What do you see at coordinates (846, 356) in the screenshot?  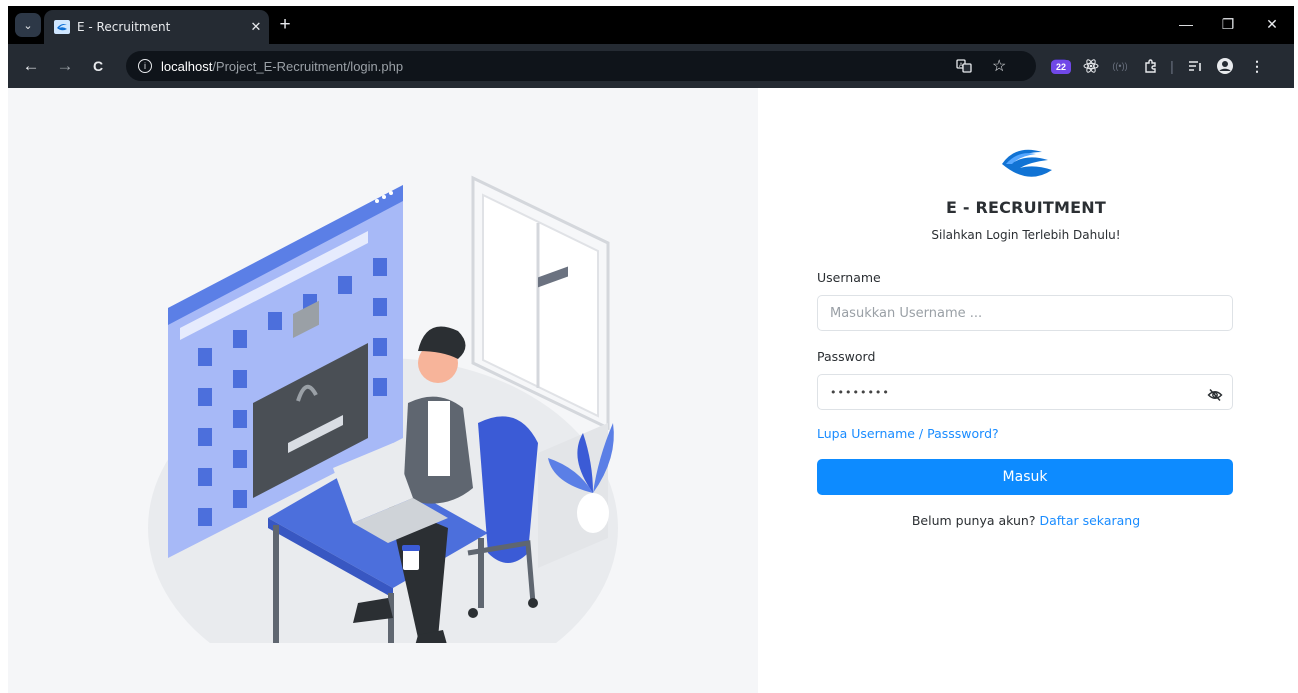 I see `password-label: Password` at bounding box center [846, 356].